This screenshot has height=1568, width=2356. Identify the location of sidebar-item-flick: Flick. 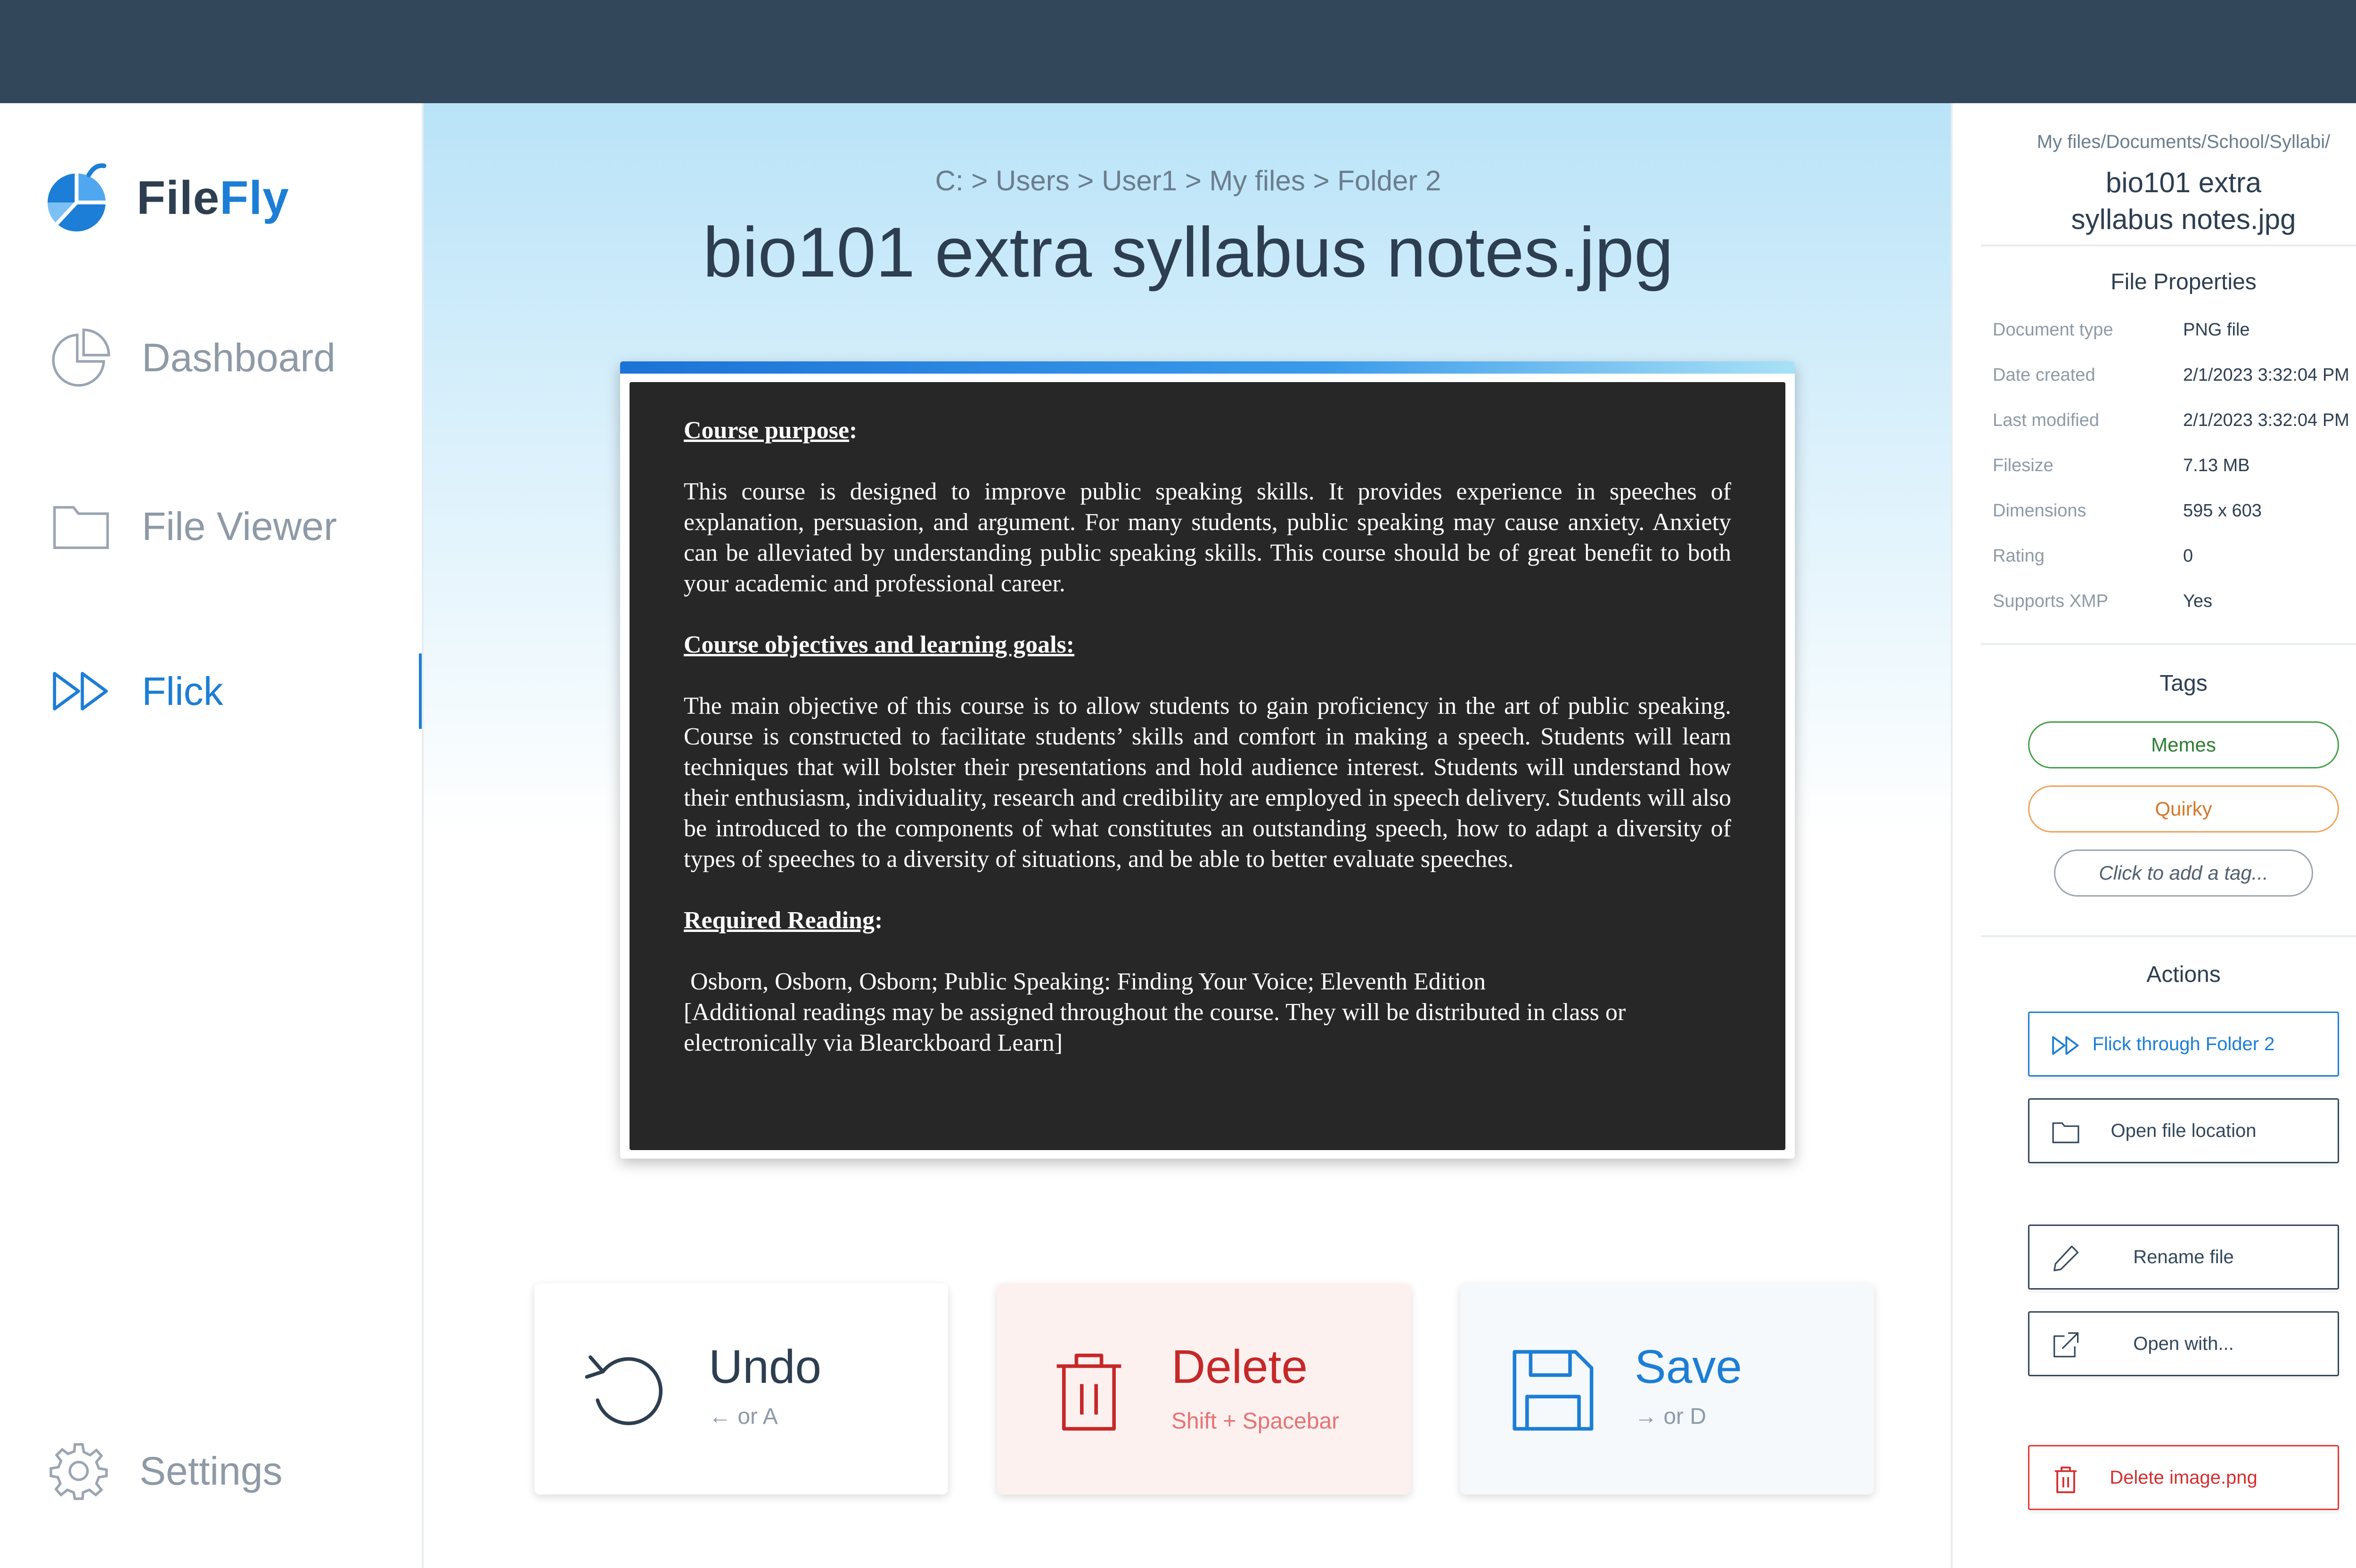
(235, 691).